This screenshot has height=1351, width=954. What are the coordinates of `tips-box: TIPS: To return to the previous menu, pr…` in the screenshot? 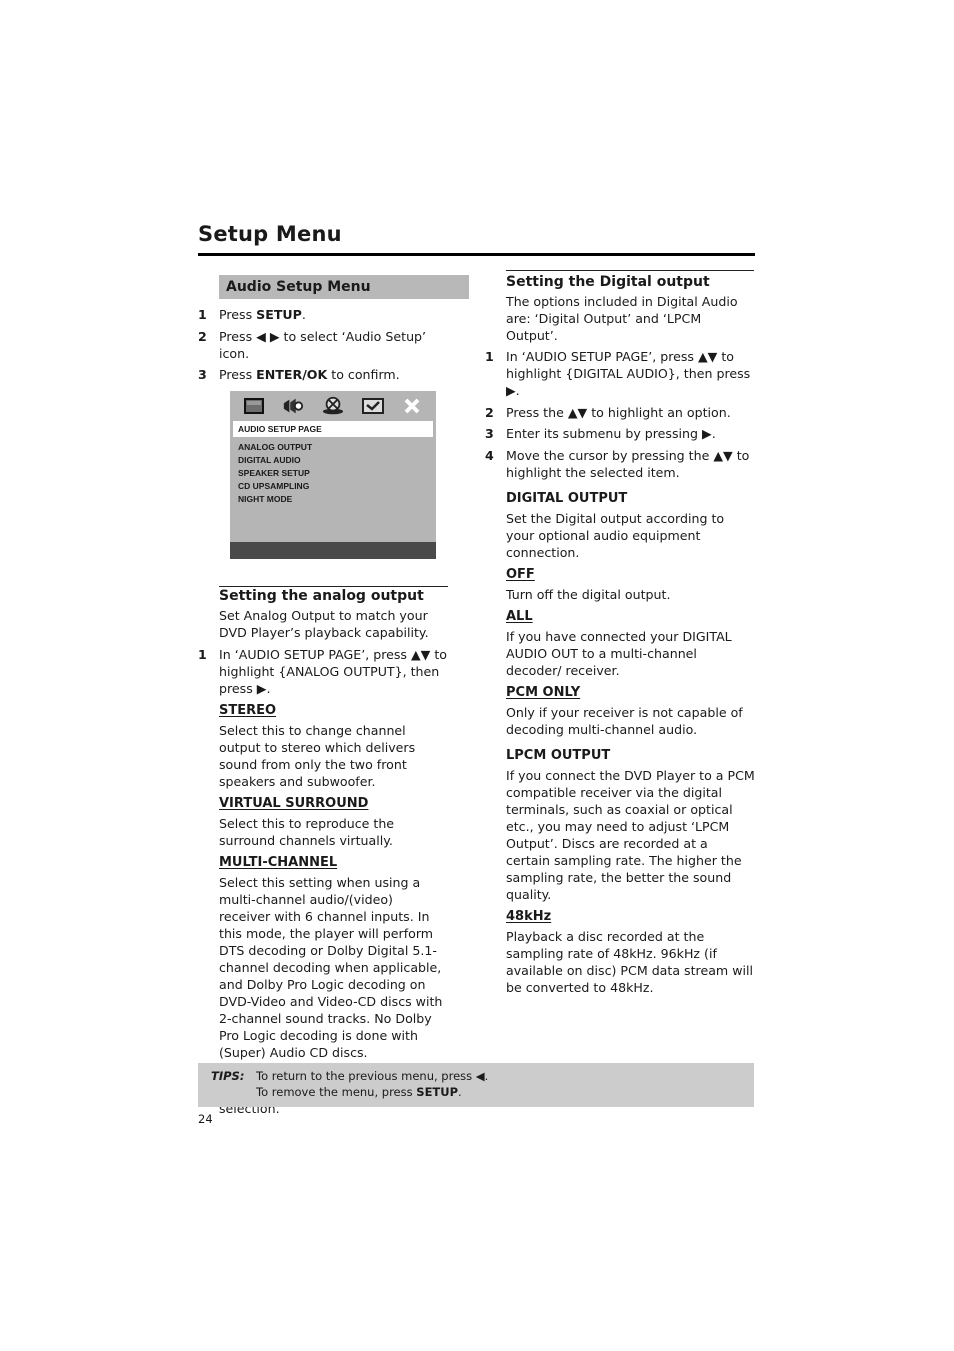 It's located at (476, 1085).